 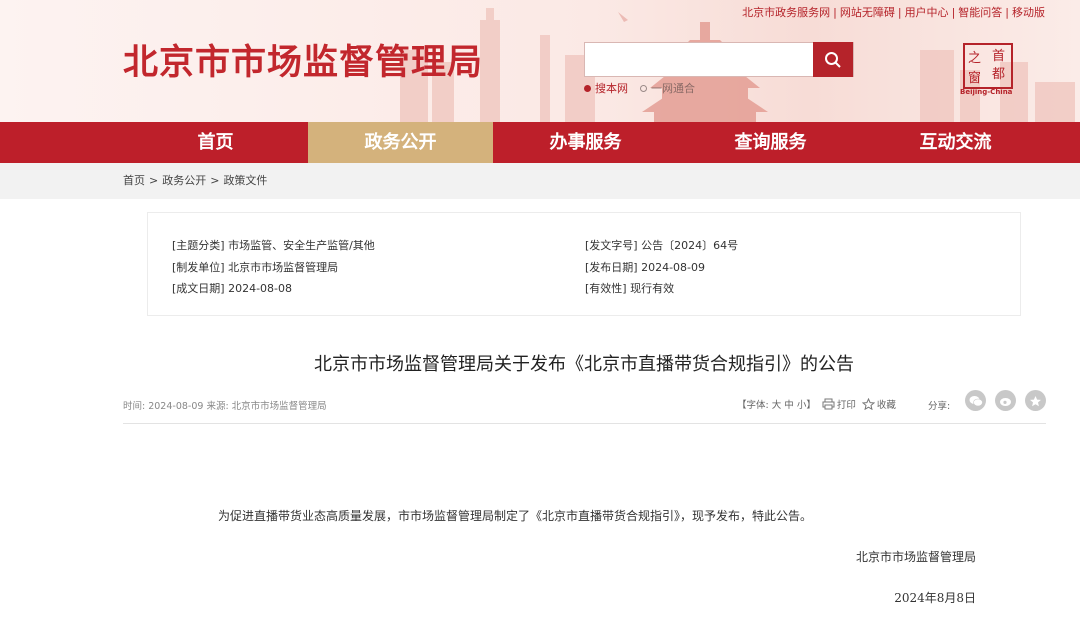 I want to click on top-links: 北京市政务服务网 | 网站无障碍 | 用户中心 | 智能问答 | 移动版, so click(x=893, y=12).